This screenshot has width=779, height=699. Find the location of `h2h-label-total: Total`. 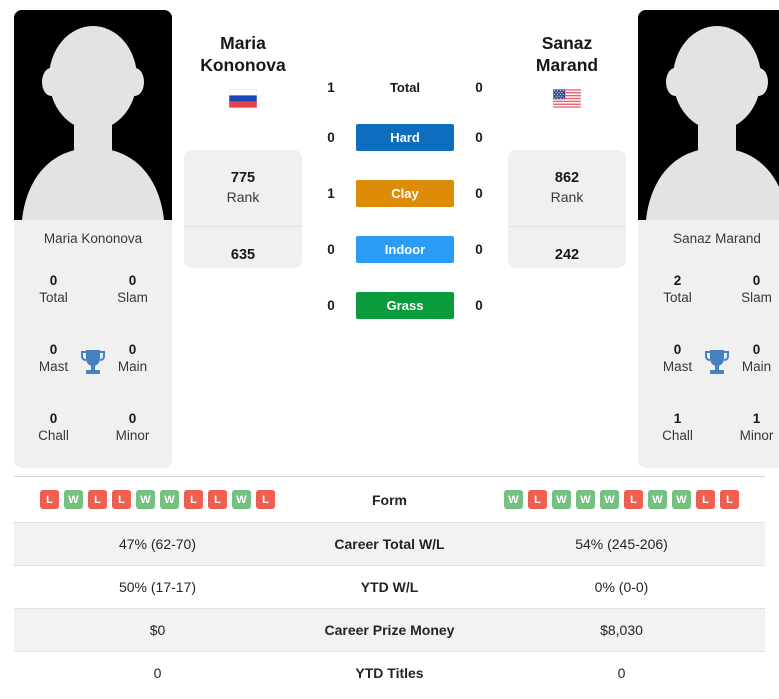

h2h-label-total: Total is located at coordinates (405, 87).